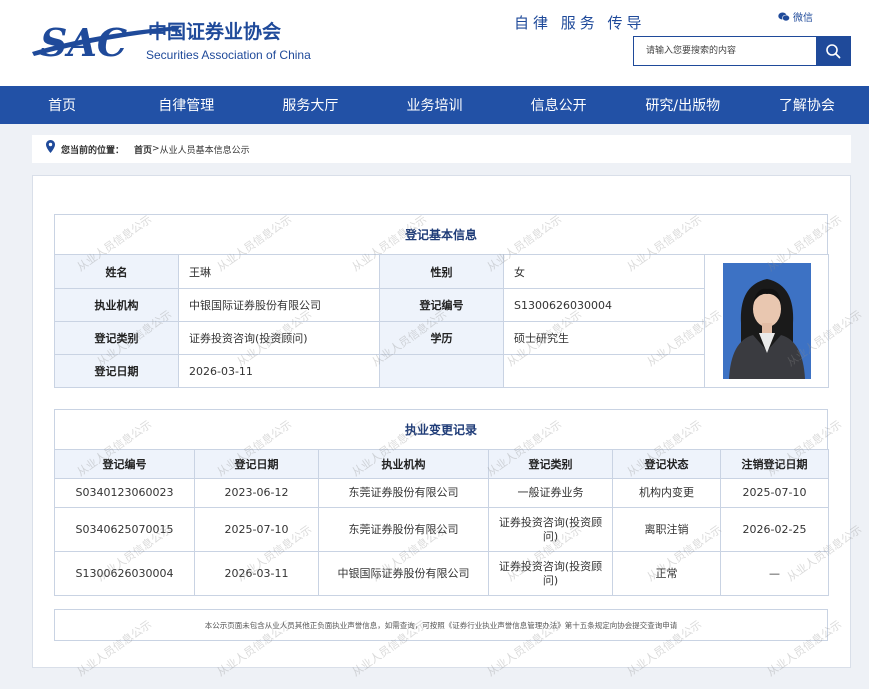  Describe the element at coordinates (803, 18) in the screenshot. I see `wechat-label: 微信` at that location.